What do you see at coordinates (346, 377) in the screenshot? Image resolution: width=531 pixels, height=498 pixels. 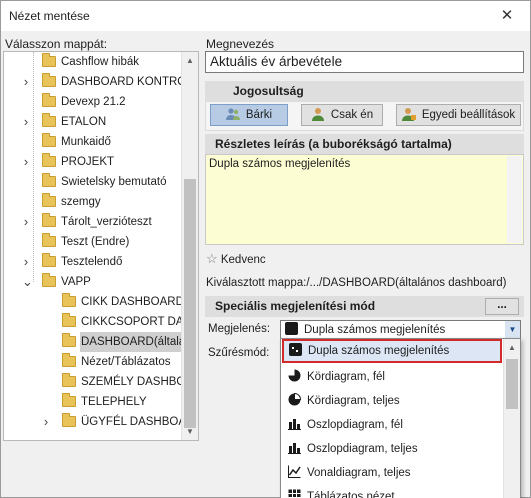 I see `dropdown-option-label: Kördiagram, fél` at bounding box center [346, 377].